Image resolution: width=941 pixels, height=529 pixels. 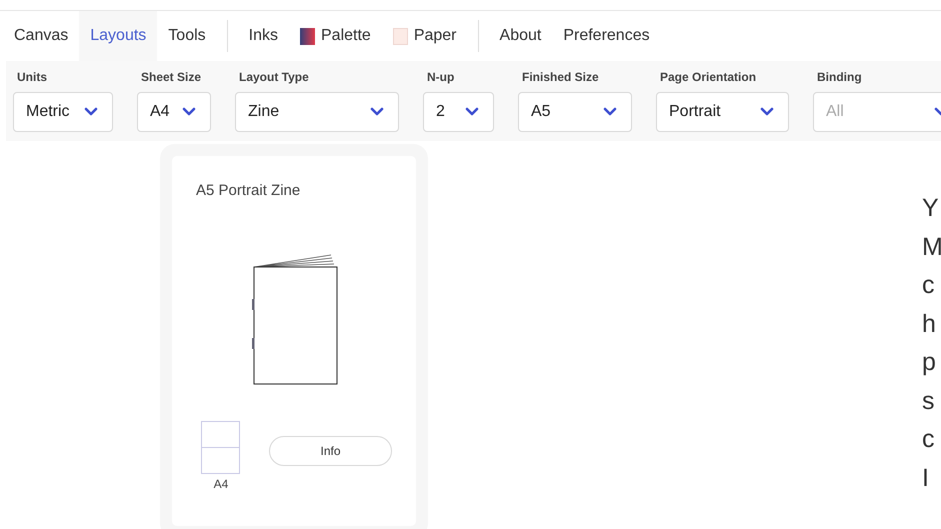 What do you see at coordinates (63, 112) in the screenshot?
I see `dropdown: Metric` at bounding box center [63, 112].